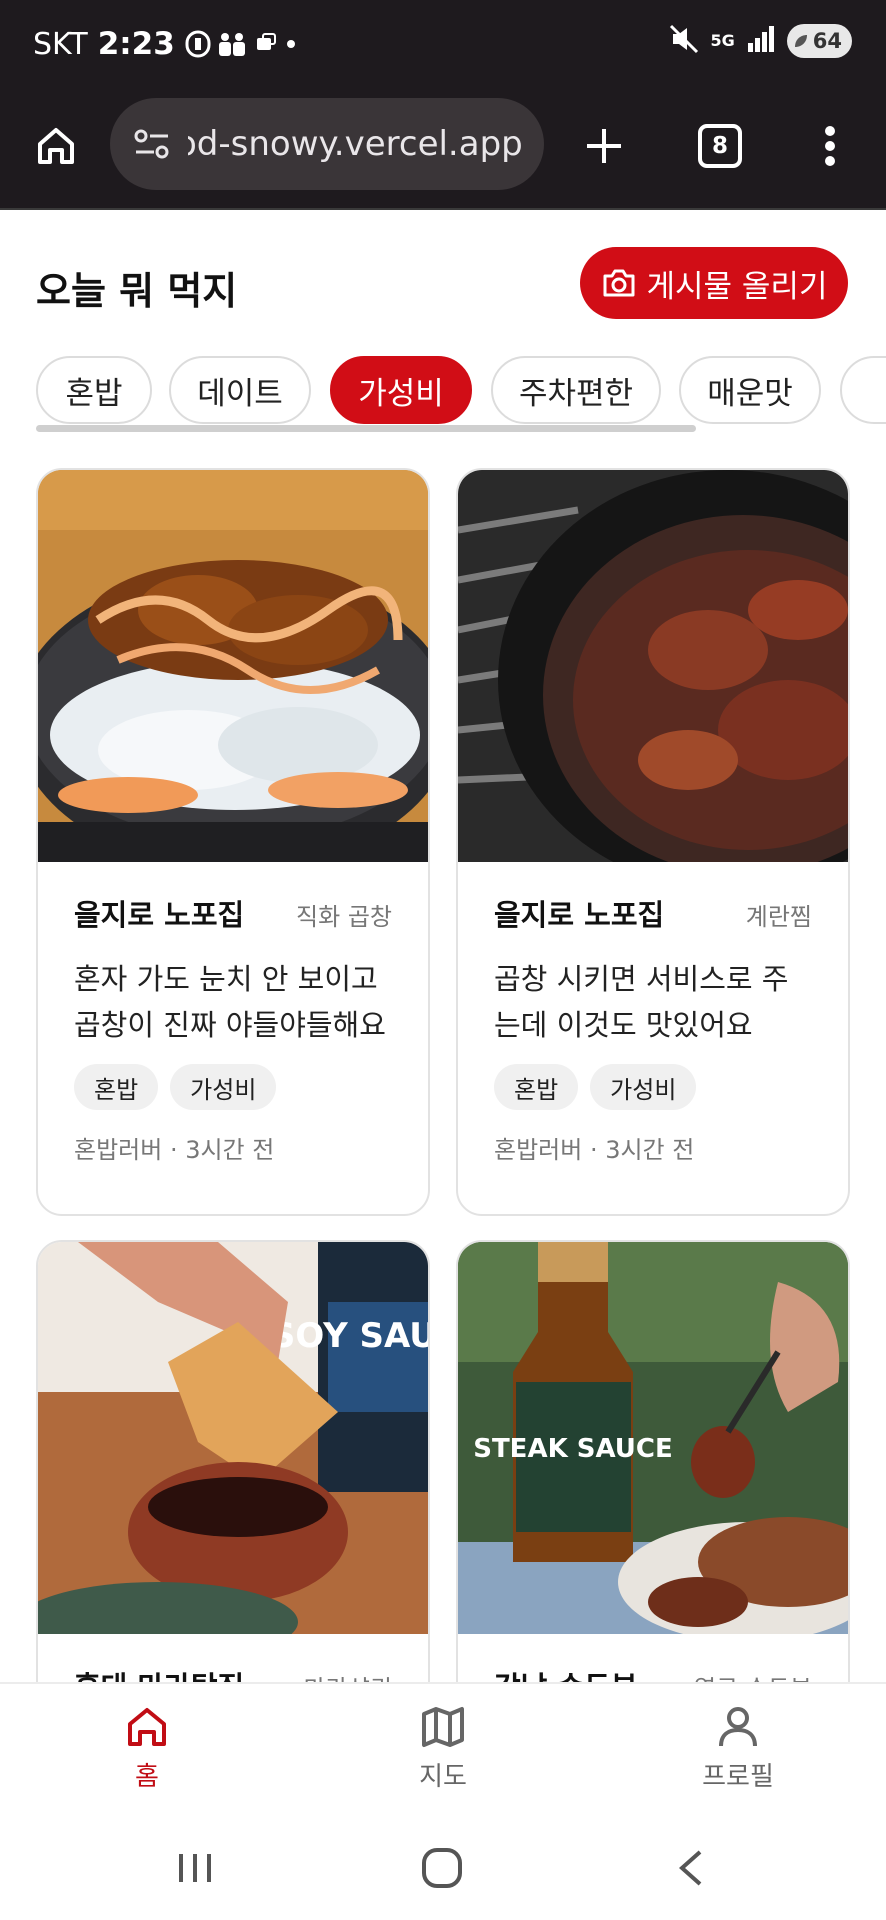 The width and height of the screenshot is (886, 1920). I want to click on status-bar: SKT 2:23 5G 64, so click(443, 45).